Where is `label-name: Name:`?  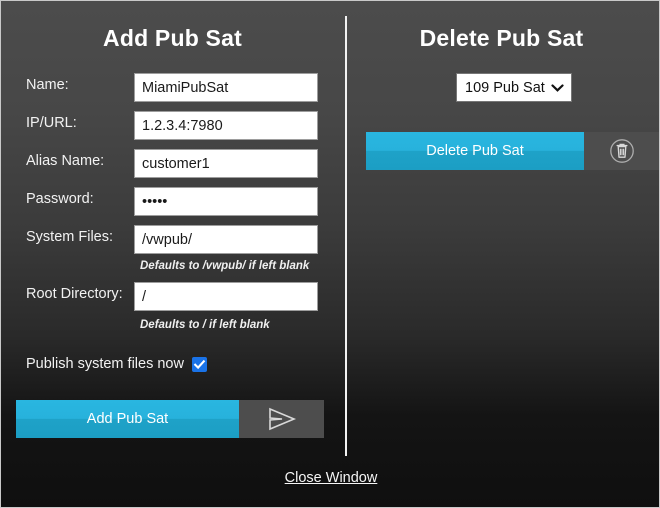 label-name: Name: is located at coordinates (47, 85).